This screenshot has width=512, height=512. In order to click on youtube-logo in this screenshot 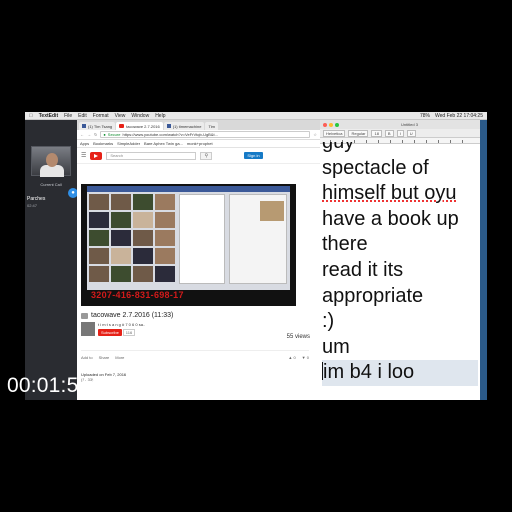, I will do `click(96, 155)`.